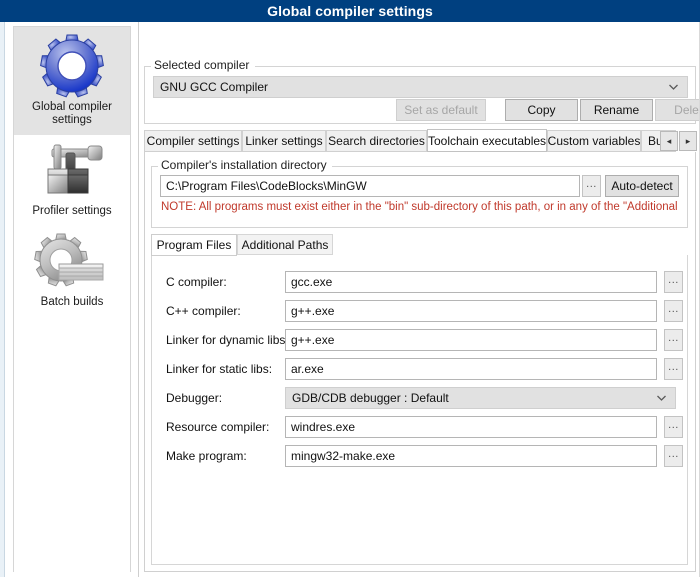 This screenshot has width=700, height=577. What do you see at coordinates (194, 398) in the screenshot?
I see `debugger-label: Debugger:` at bounding box center [194, 398].